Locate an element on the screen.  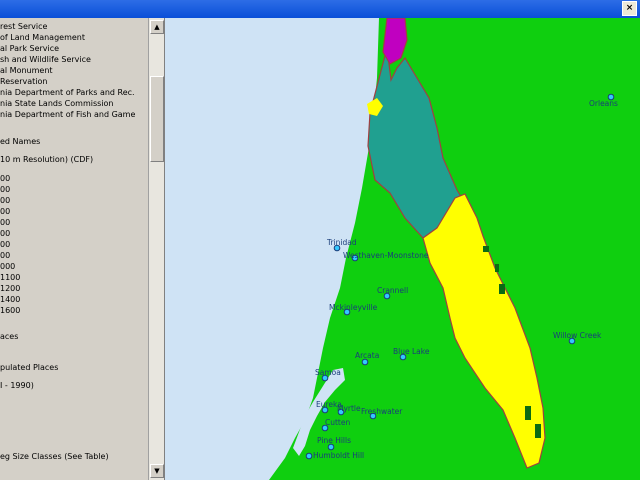
legend-item: aces is located at coordinates (9, 336).